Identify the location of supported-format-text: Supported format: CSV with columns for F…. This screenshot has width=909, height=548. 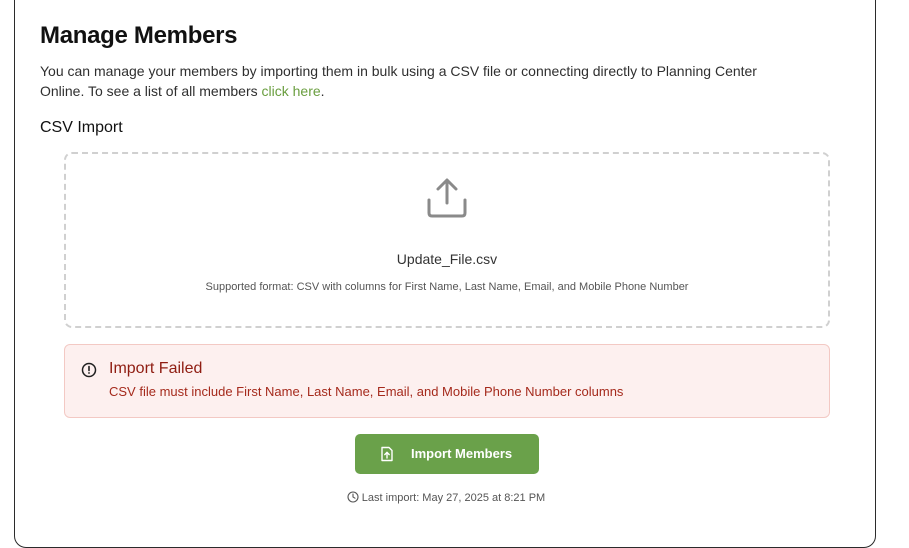
(447, 287).